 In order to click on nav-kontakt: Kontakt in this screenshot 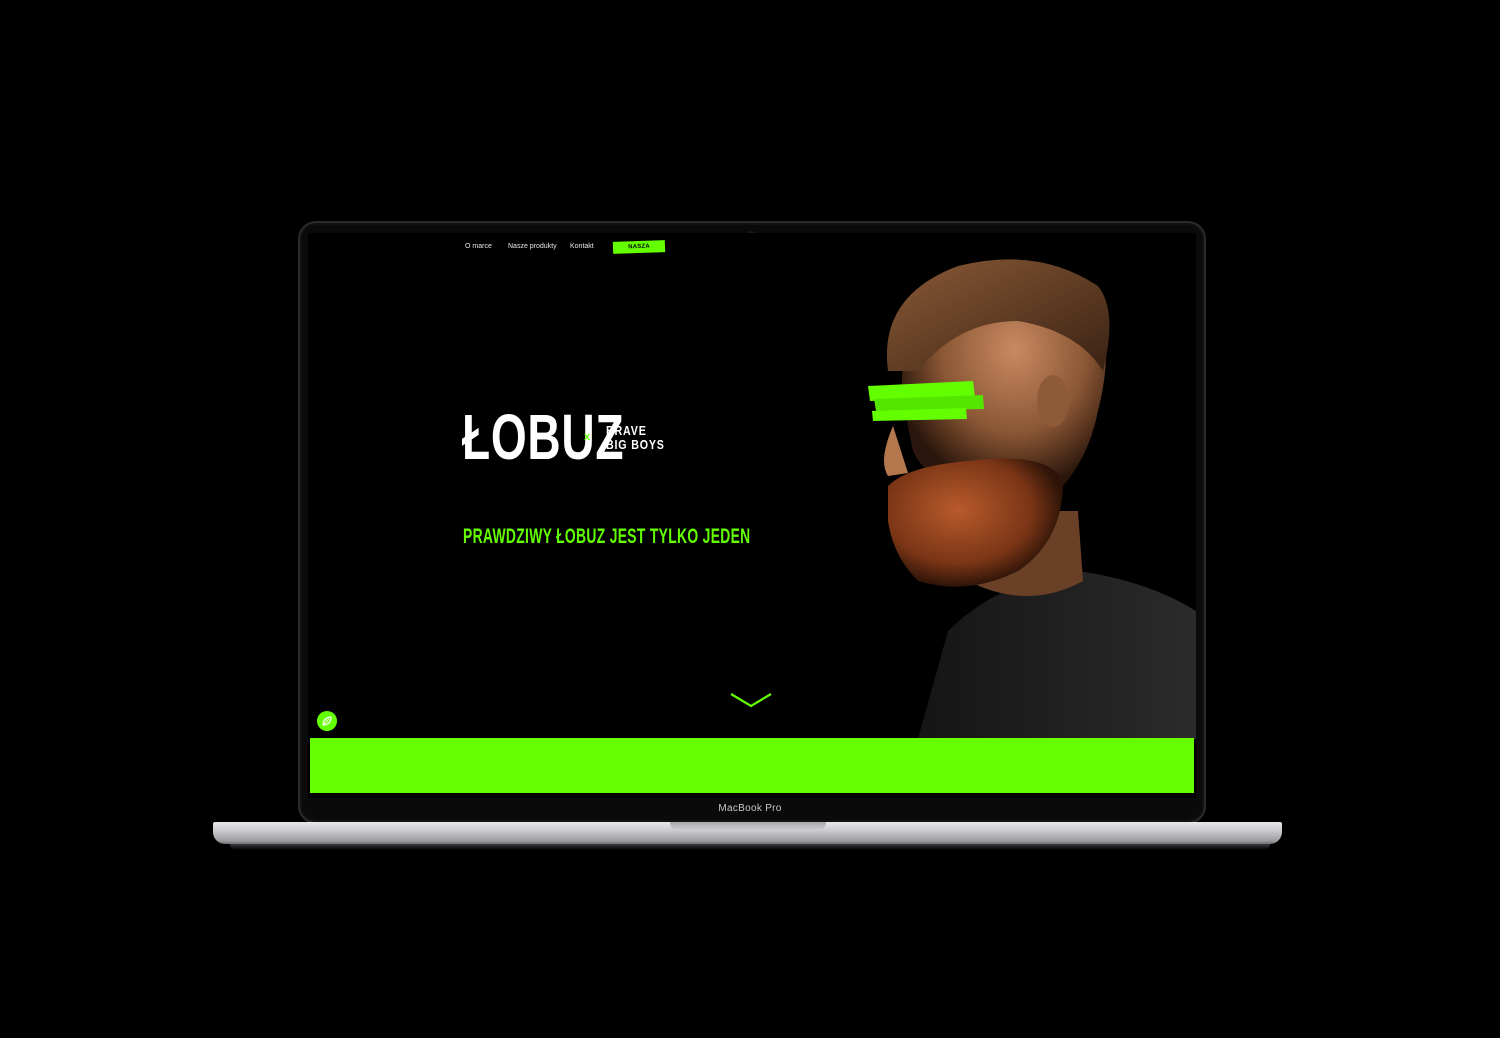, I will do `click(582, 246)`.